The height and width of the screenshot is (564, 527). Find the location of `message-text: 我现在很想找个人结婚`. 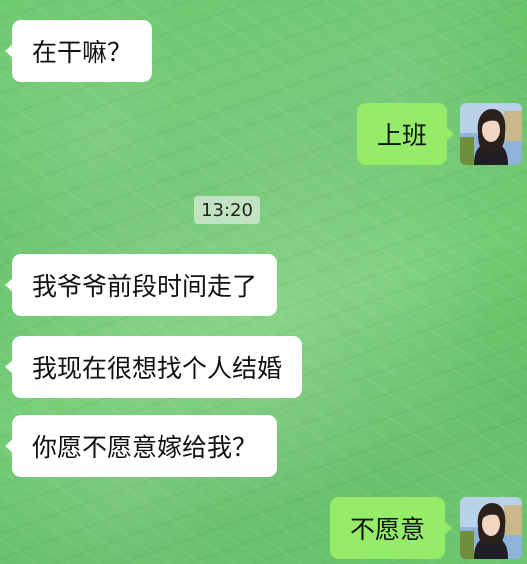

message-text: 我现在很想找个人结婚 is located at coordinates (157, 368).